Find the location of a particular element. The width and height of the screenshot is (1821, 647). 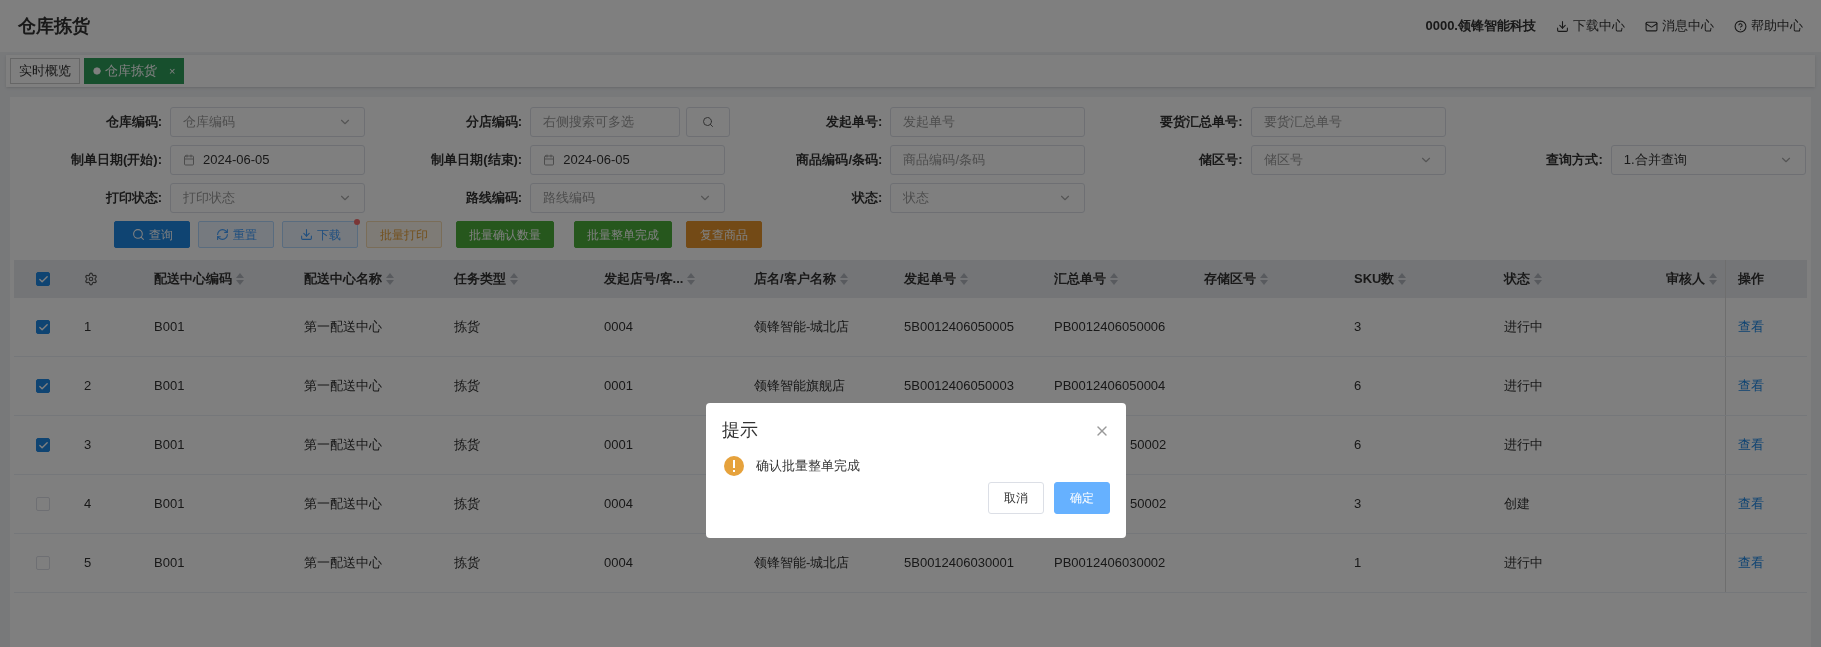

table-cell: PB0012406050004 is located at coordinates (1110, 386).